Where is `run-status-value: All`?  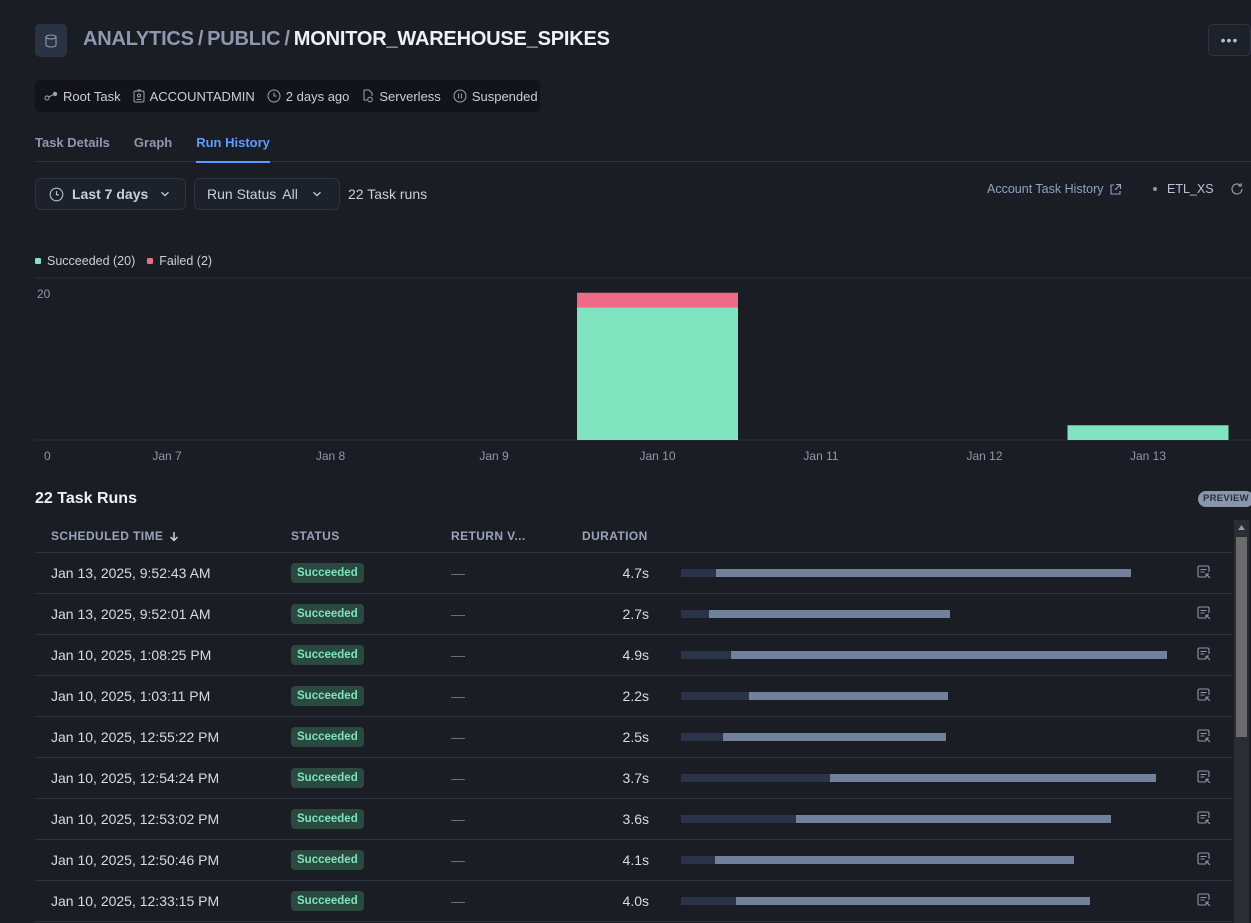
run-status-value: All is located at coordinates (290, 194).